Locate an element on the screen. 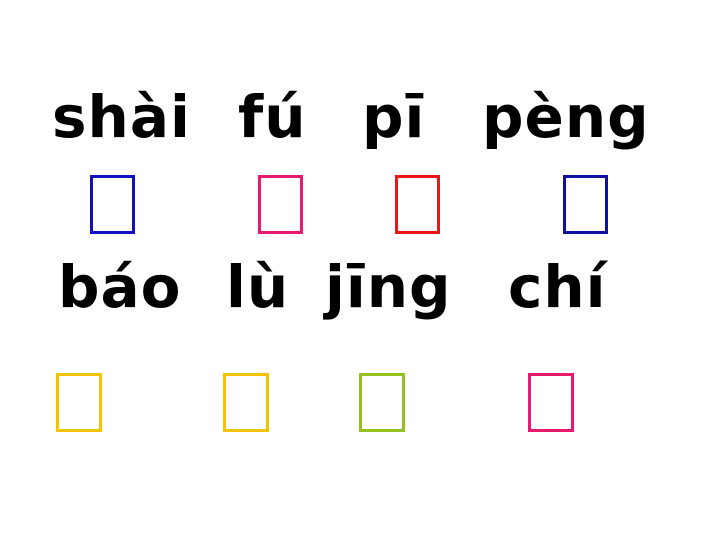 The width and height of the screenshot is (720, 540). pinyin-bao: báo is located at coordinates (120, 287).